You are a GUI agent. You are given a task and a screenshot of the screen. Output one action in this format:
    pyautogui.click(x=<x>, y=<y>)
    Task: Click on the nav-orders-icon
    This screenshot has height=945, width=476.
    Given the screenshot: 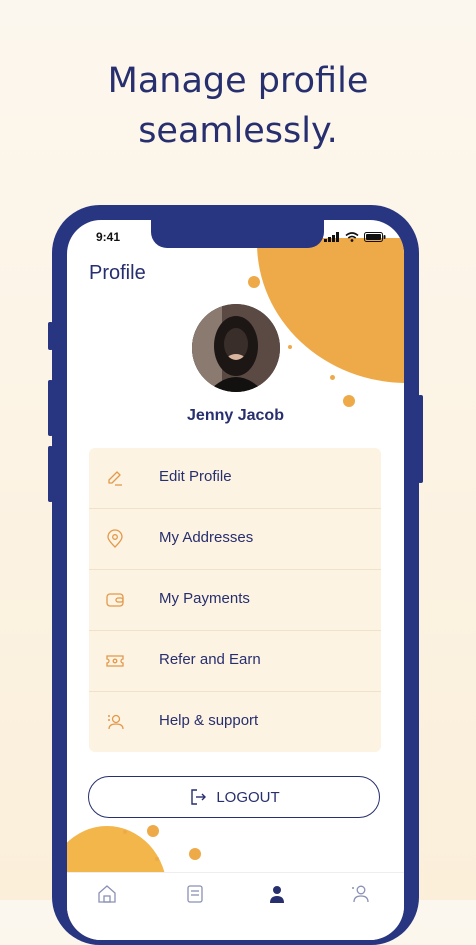 What is the action you would take?
    pyautogui.click(x=195, y=894)
    